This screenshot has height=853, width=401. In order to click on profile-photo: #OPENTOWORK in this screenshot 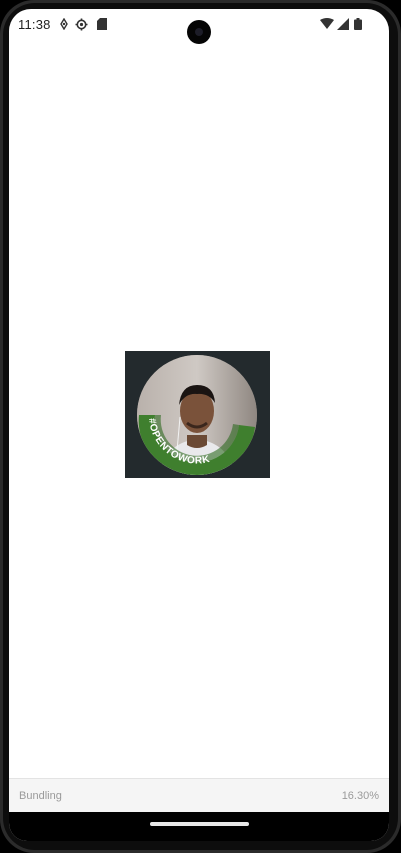, I will do `click(197, 415)`.